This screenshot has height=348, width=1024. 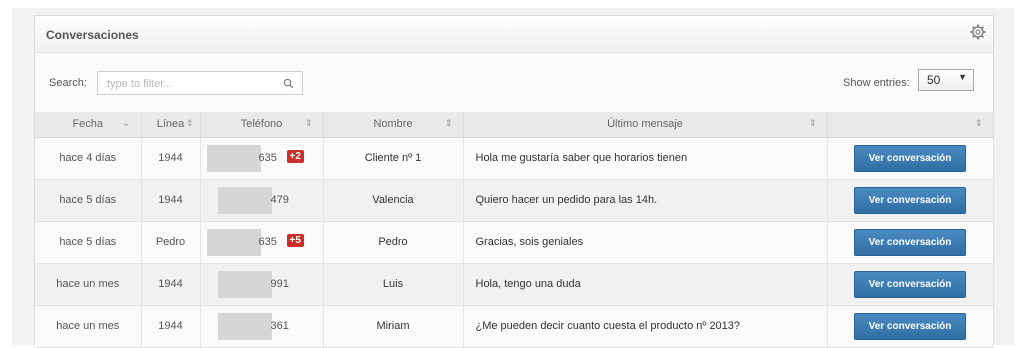 I want to click on header-nombre-label: Nombre, so click(x=393, y=124).